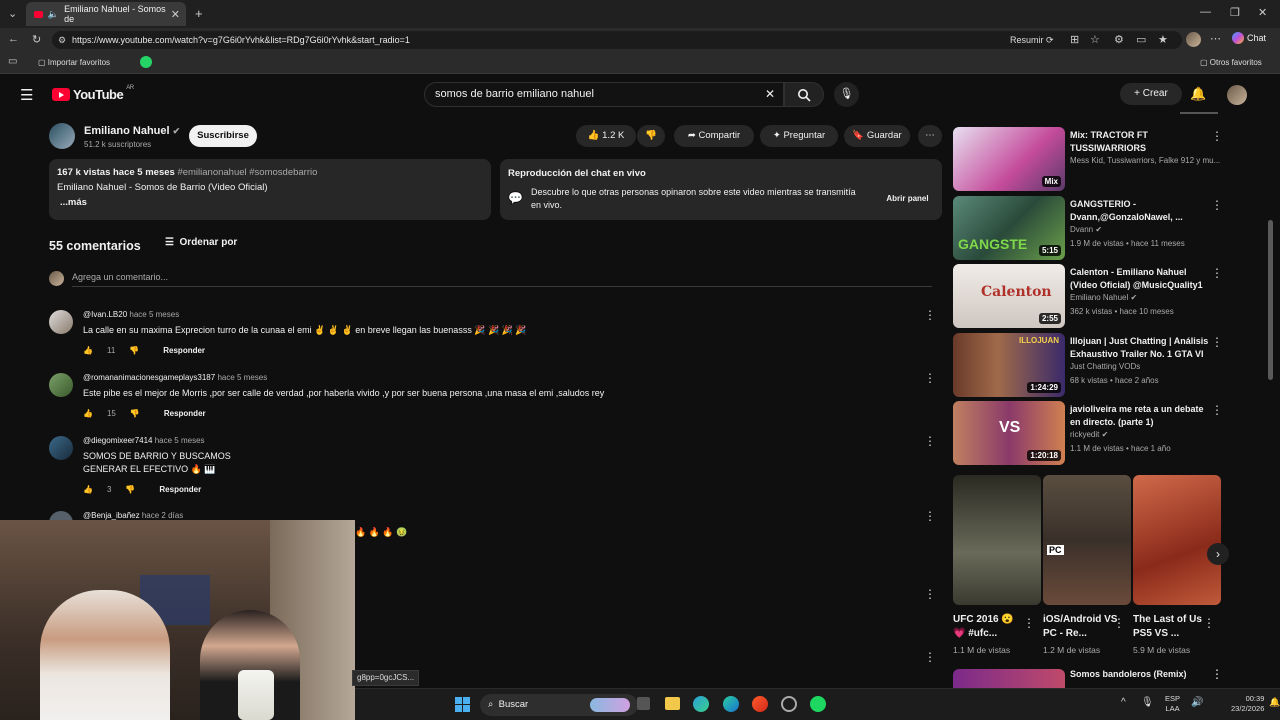 This screenshot has width=1280, height=720. What do you see at coordinates (74, 62) in the screenshot?
I see `import-favorites-link: ▢ Importar favoritos` at bounding box center [74, 62].